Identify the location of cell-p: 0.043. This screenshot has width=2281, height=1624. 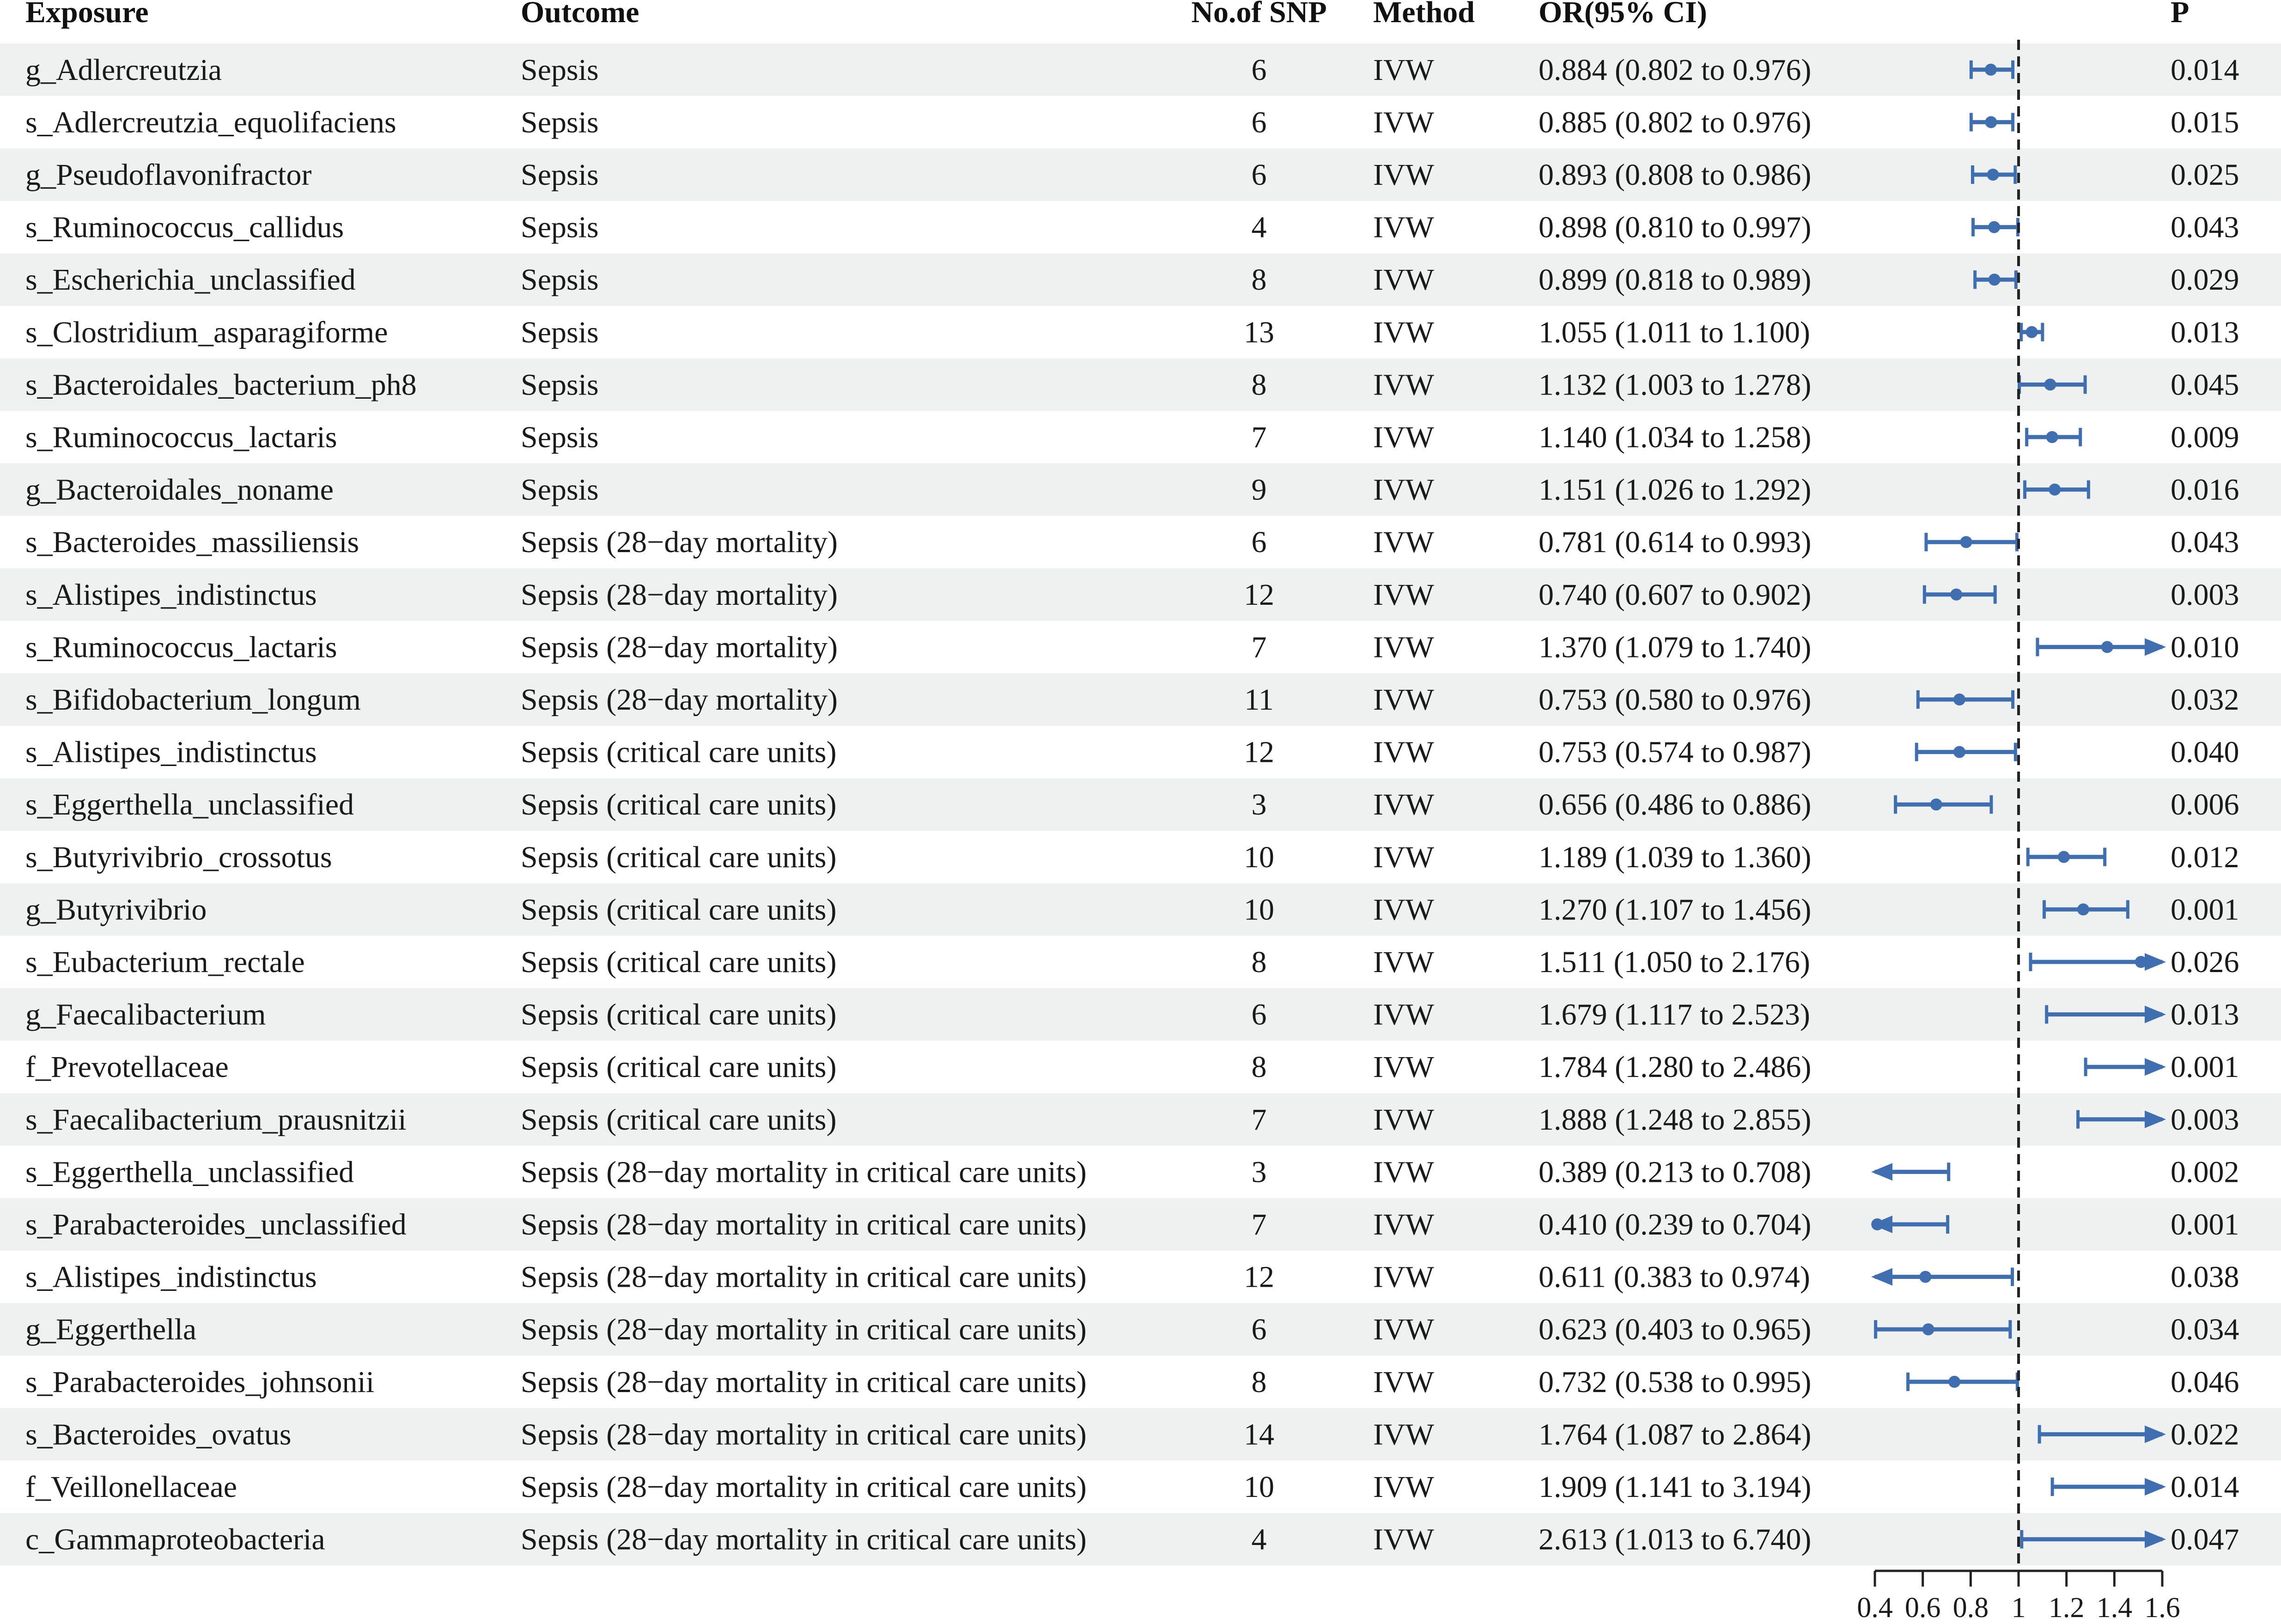
(2205, 227).